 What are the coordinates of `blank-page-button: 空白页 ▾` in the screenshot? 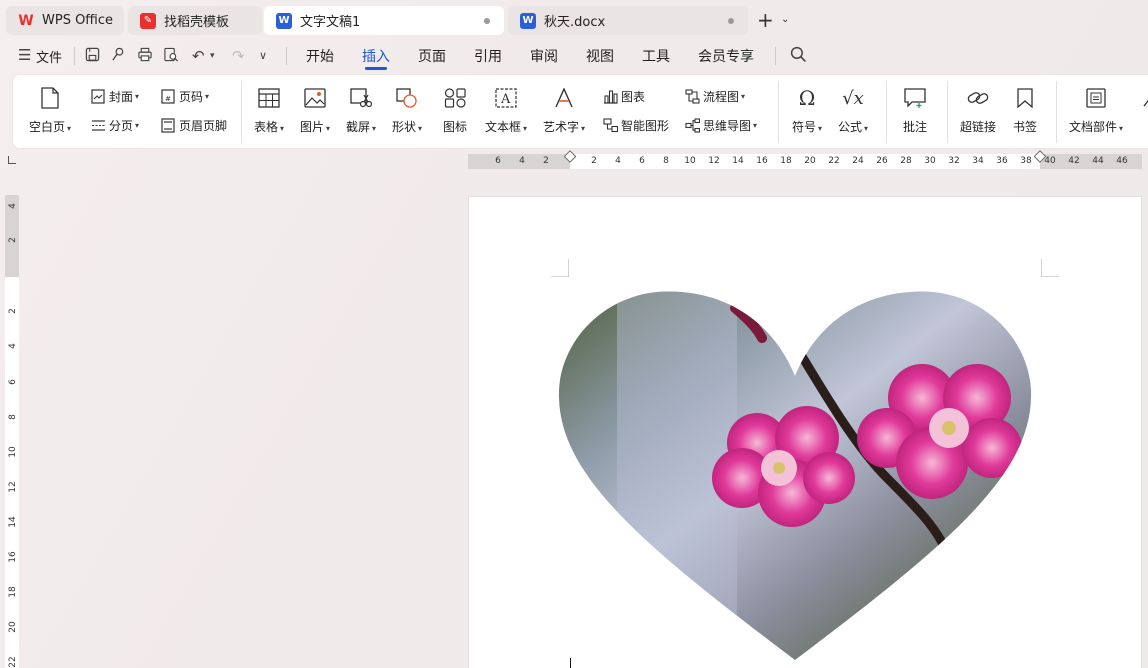 It's located at (50, 110).